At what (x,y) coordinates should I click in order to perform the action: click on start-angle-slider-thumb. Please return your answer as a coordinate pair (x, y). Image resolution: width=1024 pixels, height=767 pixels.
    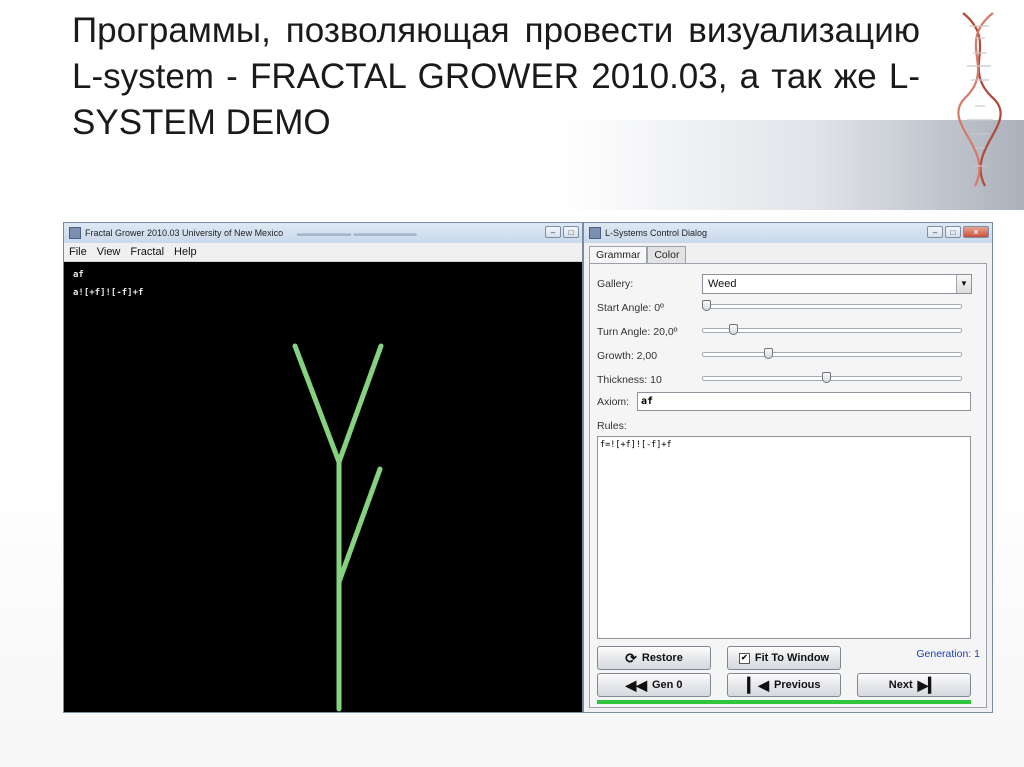
    Looking at the image, I should click on (706, 305).